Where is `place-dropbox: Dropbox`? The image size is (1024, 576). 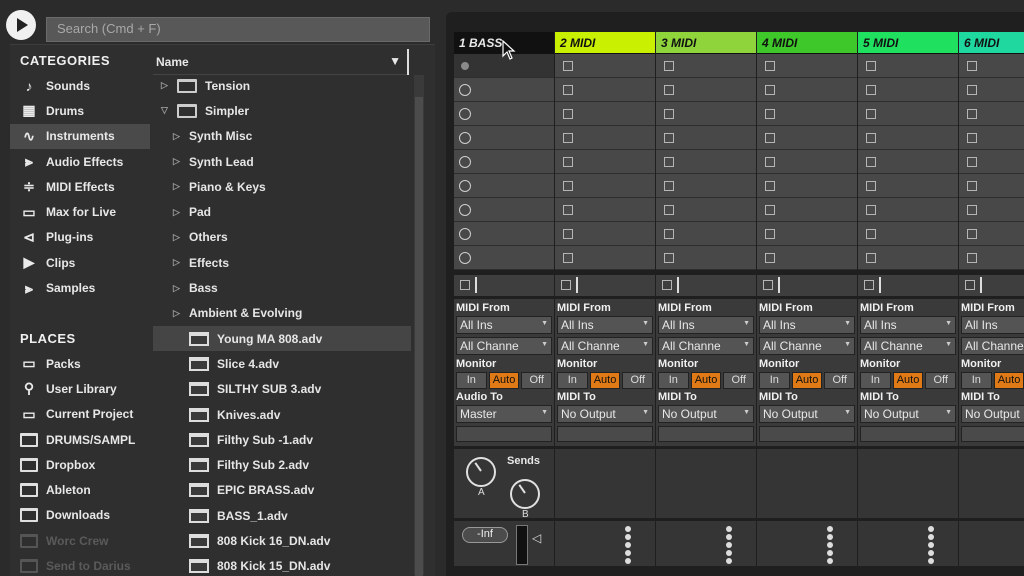
place-dropbox: Dropbox is located at coordinates (80, 464).